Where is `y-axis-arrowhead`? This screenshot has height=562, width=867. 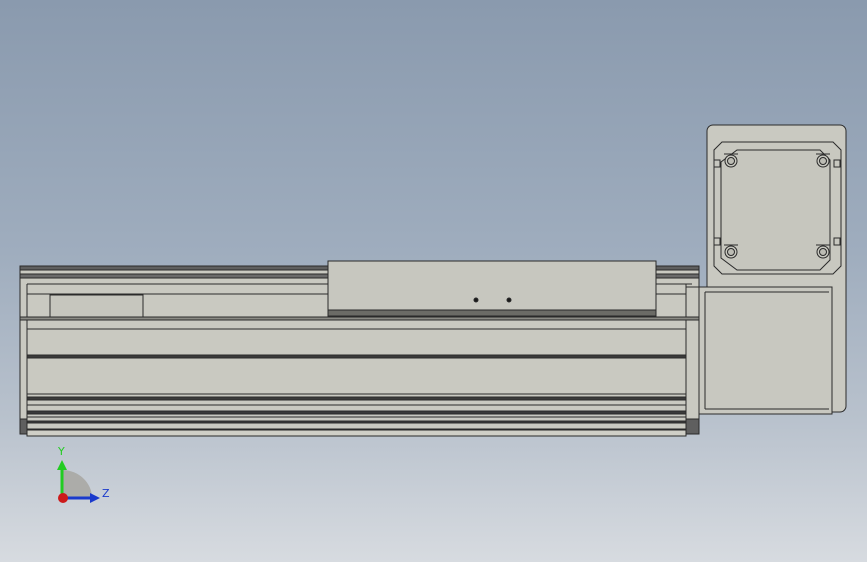 y-axis-arrowhead is located at coordinates (62, 465).